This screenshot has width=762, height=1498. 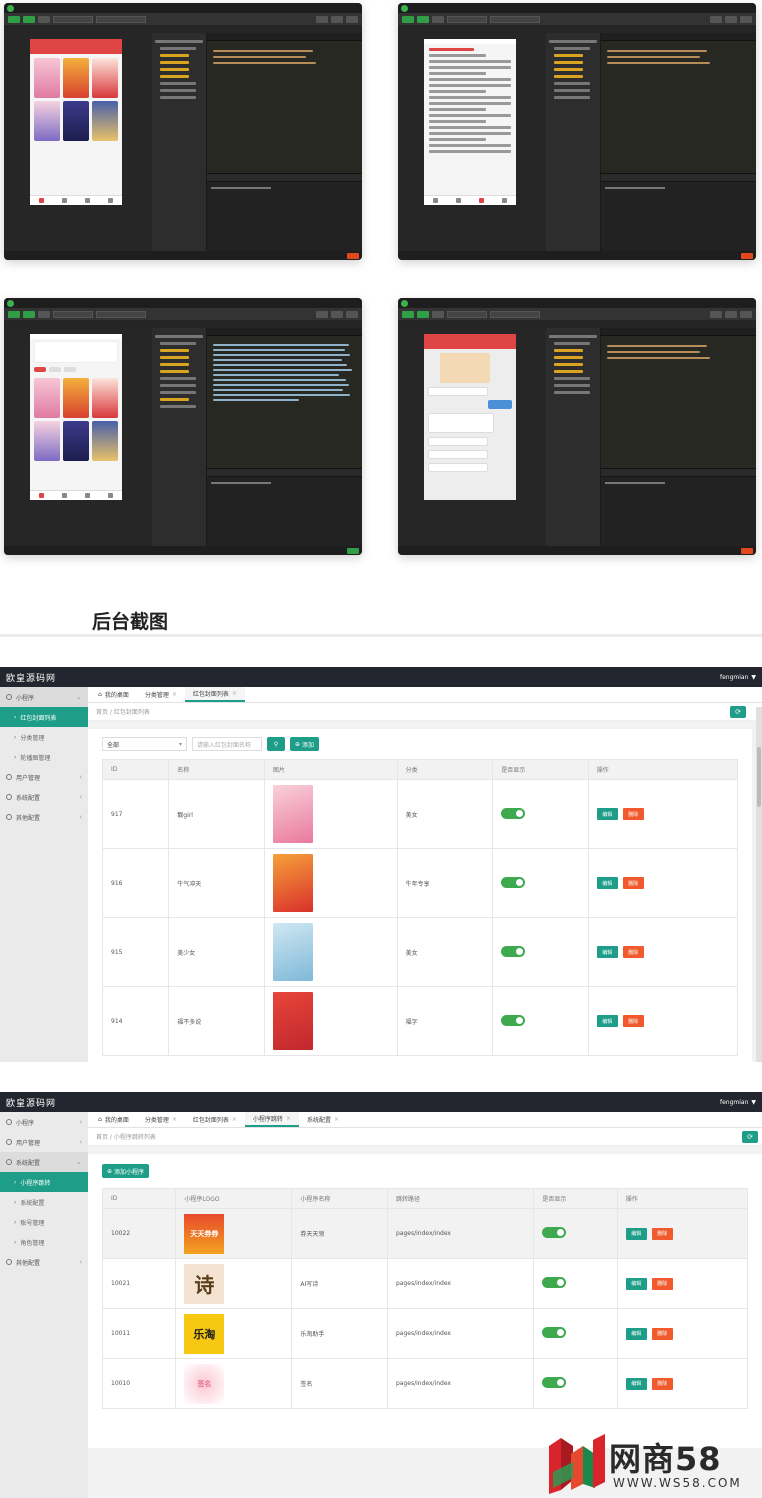 I want to click on add-miniprogram-button: ⊕ 添加小程序, so click(x=126, y=1171).